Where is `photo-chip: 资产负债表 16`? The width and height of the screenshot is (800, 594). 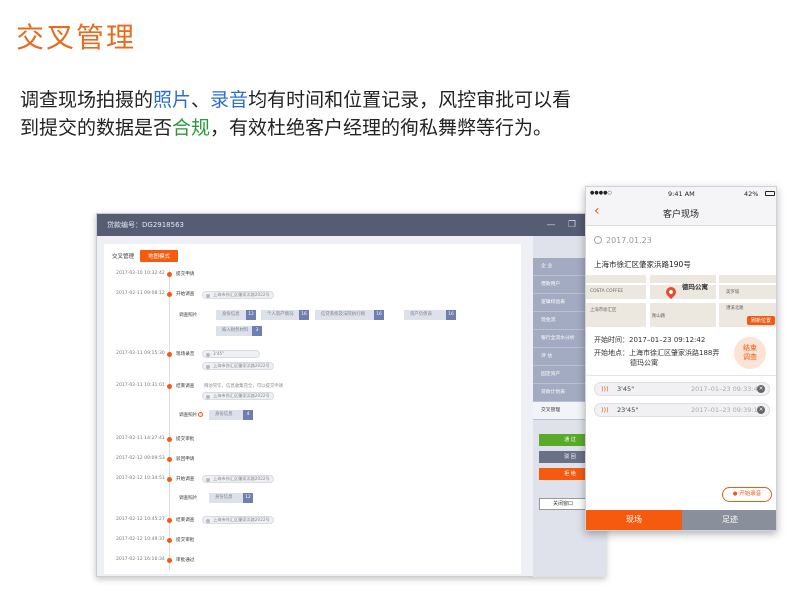 photo-chip: 资产负债表 16 is located at coordinates (430, 315).